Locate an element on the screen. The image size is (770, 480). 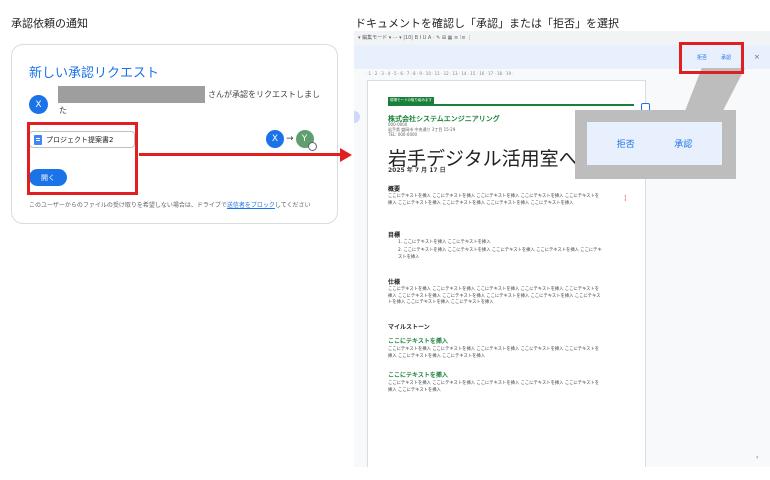
section-heading: 目標 is located at coordinates (394, 235).